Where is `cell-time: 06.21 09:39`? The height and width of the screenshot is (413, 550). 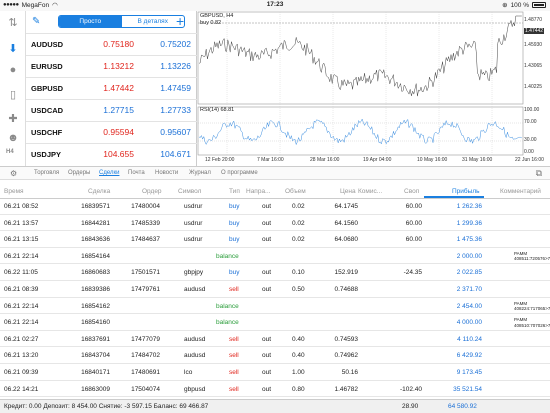
cell-time: 06.21 09:39 is located at coordinates (21, 372).